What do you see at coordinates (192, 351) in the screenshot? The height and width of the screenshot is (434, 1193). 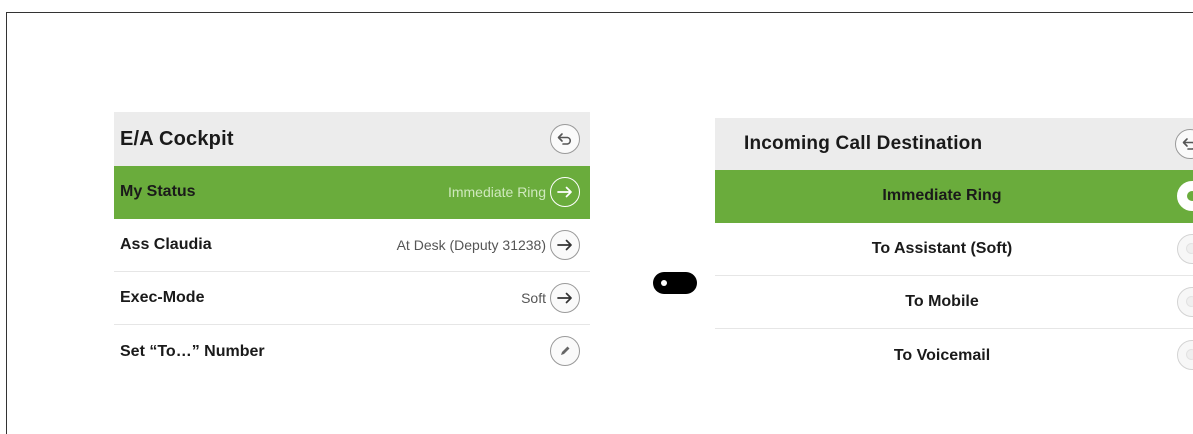 I see `menu-row-label: Set “To…” Number` at bounding box center [192, 351].